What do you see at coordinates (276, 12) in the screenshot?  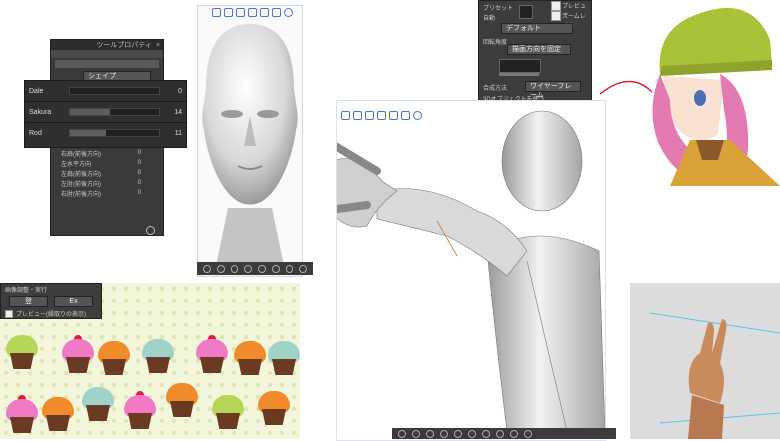 I see `reset-icon` at bounding box center [276, 12].